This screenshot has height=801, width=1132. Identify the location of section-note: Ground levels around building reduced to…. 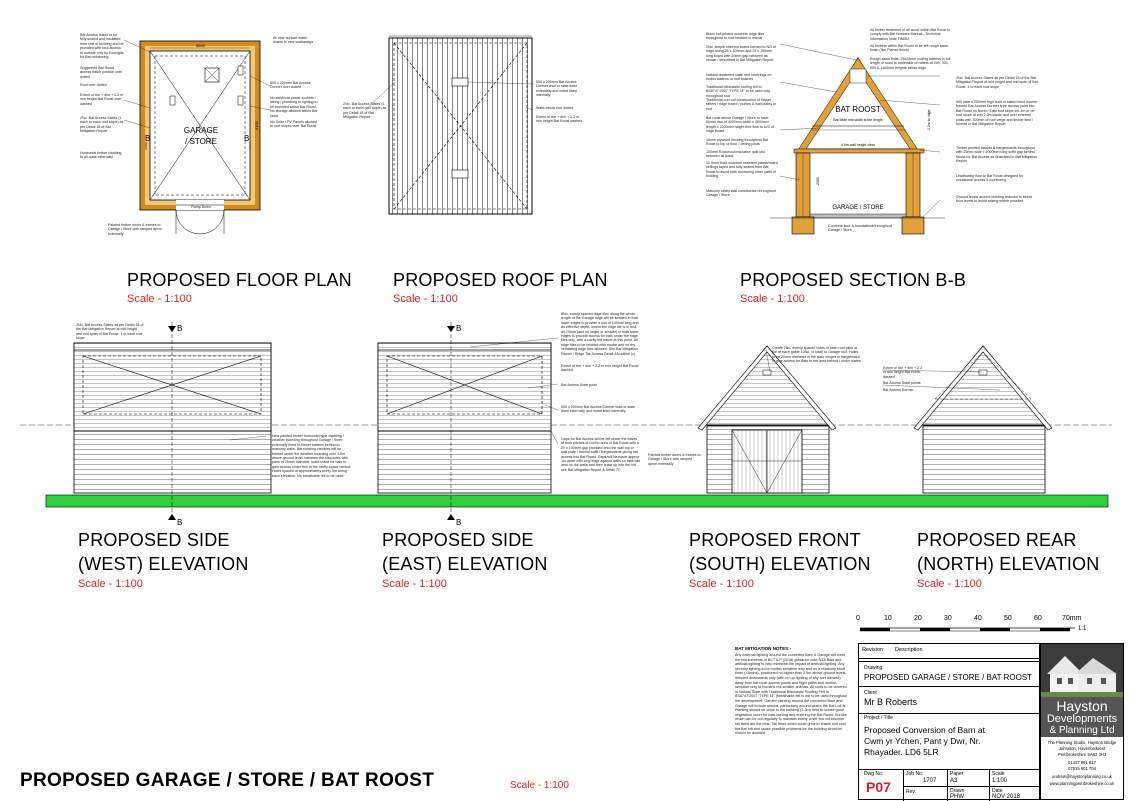
(994, 199).